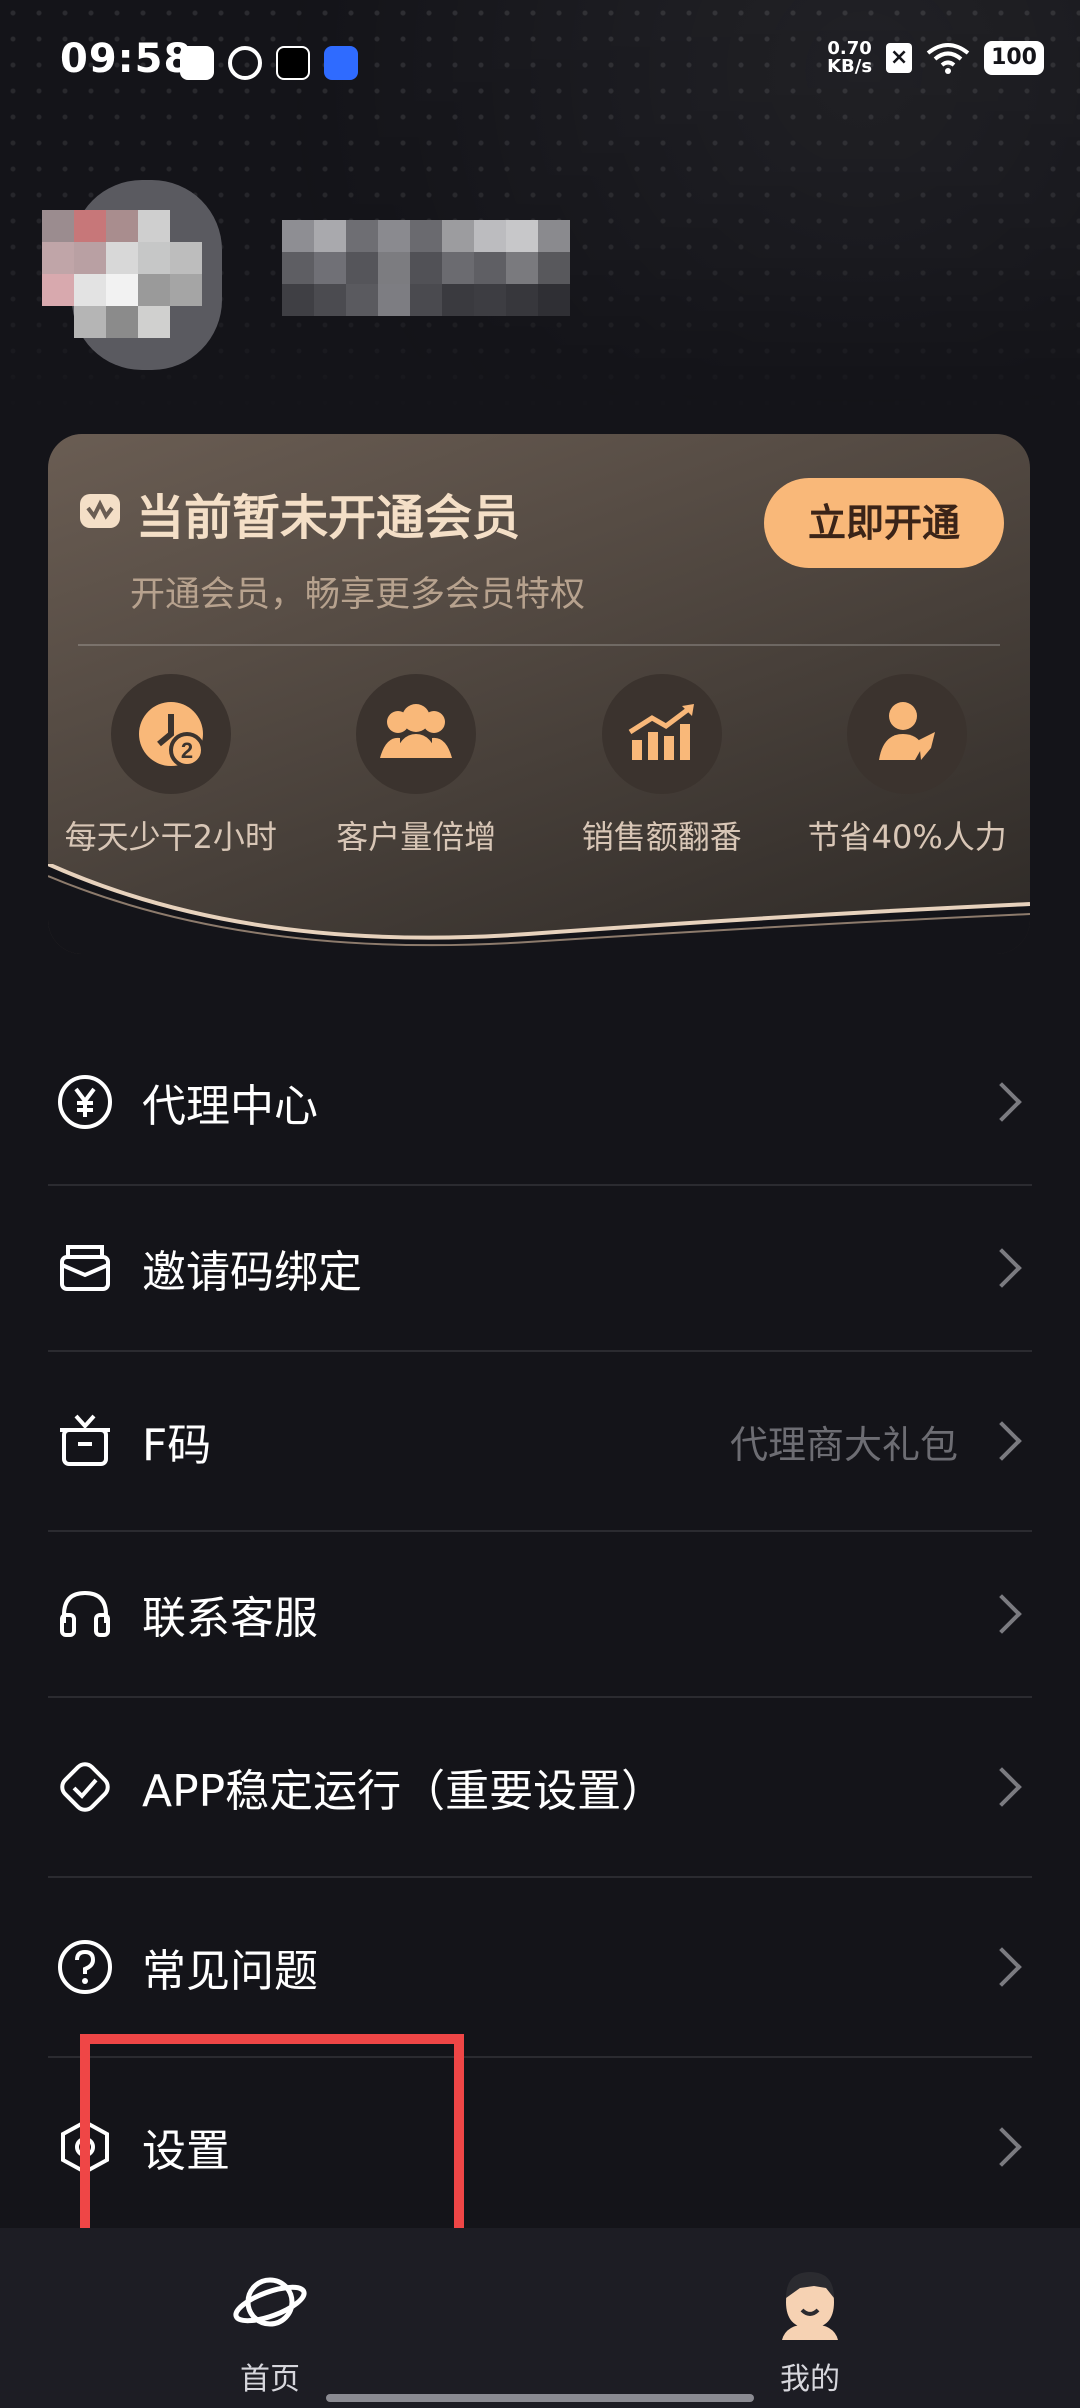  I want to click on network-speed: 0.70 KB/s, so click(849, 58).